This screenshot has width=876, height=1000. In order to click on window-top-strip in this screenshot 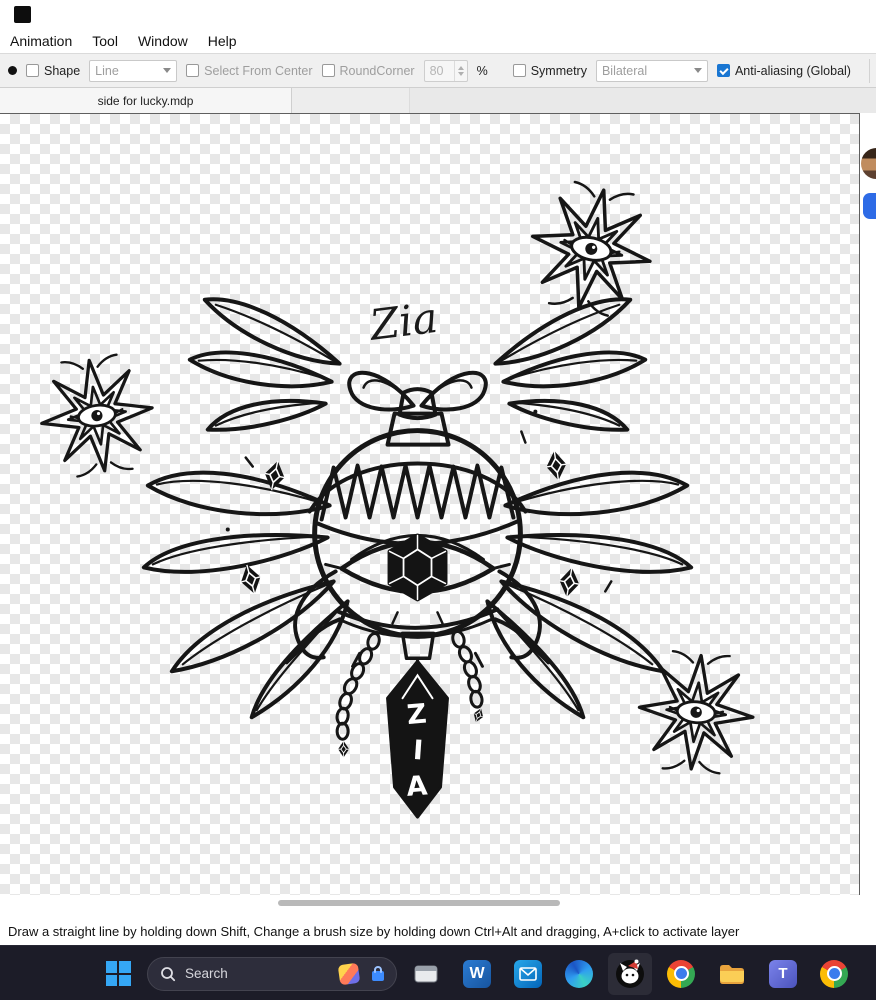, I will do `click(438, 14)`.